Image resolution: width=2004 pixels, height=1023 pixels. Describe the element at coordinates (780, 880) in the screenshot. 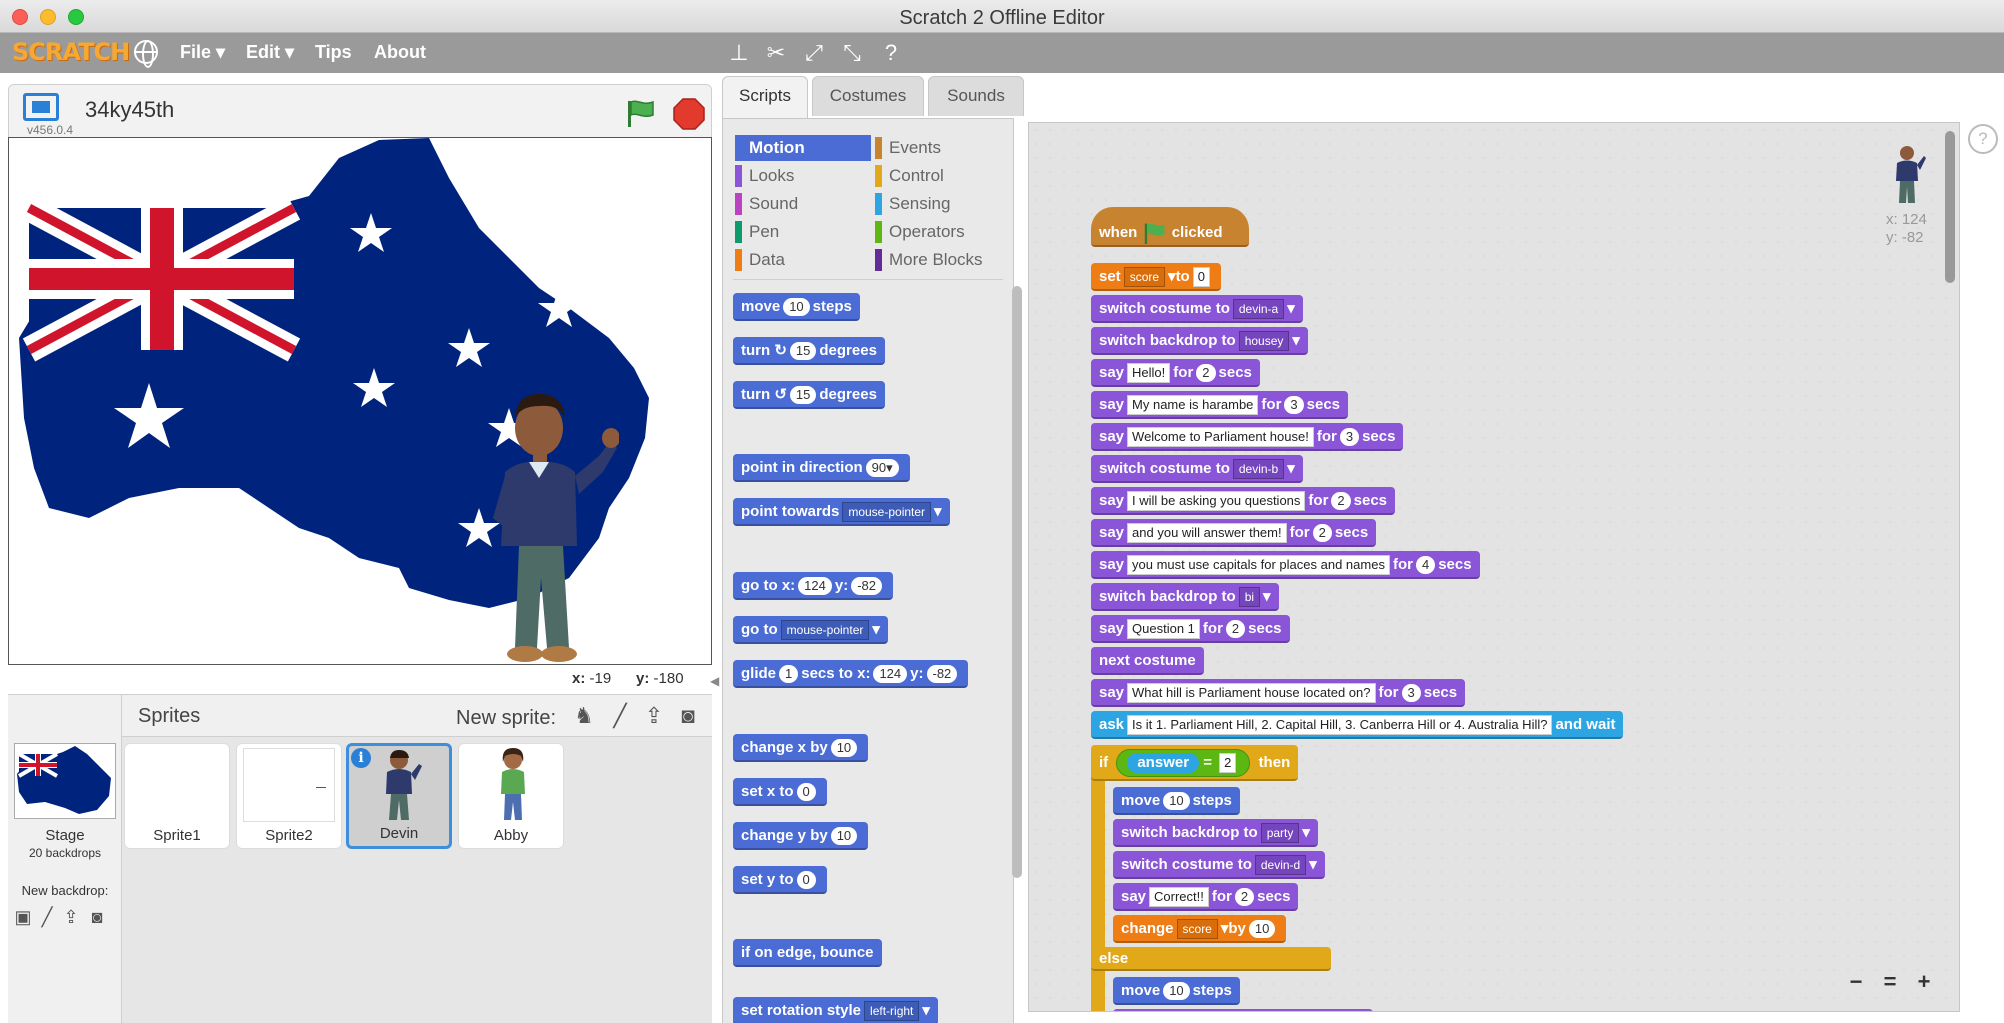

I see `block-set-y: set y to 0` at that location.